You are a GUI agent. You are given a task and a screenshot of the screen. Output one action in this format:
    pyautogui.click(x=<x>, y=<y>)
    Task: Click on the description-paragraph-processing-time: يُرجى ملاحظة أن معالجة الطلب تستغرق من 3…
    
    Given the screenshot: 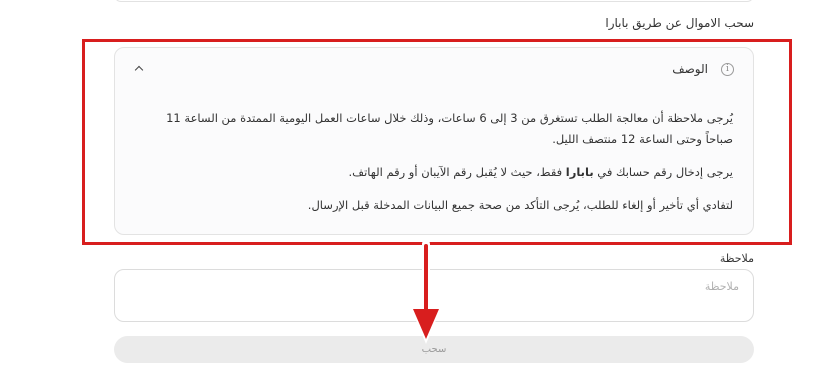 What is the action you would take?
    pyautogui.click(x=449, y=128)
    